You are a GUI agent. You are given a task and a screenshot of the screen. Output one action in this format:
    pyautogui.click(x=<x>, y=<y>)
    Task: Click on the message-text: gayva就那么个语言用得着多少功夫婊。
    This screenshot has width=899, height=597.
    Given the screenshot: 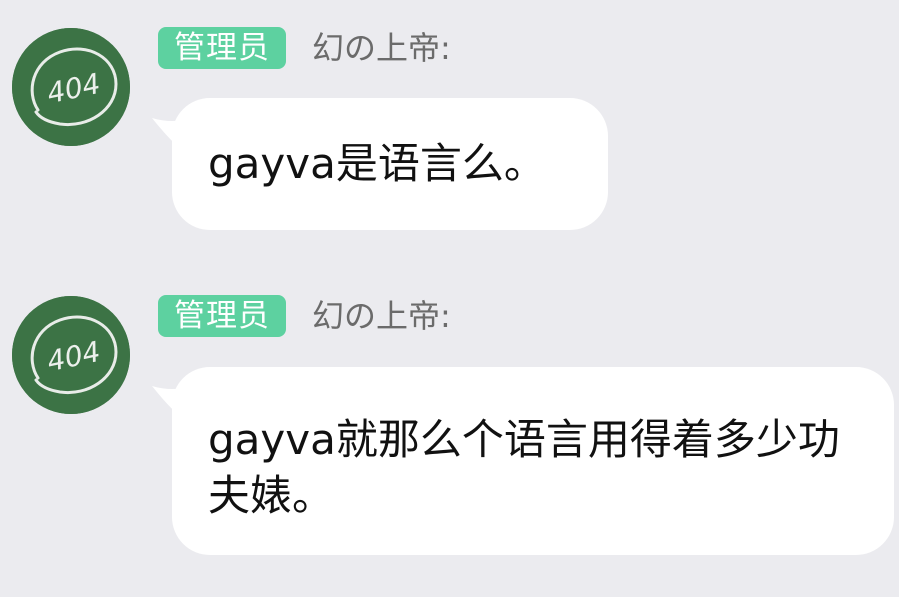 What is the action you would take?
    pyautogui.click(x=524, y=467)
    